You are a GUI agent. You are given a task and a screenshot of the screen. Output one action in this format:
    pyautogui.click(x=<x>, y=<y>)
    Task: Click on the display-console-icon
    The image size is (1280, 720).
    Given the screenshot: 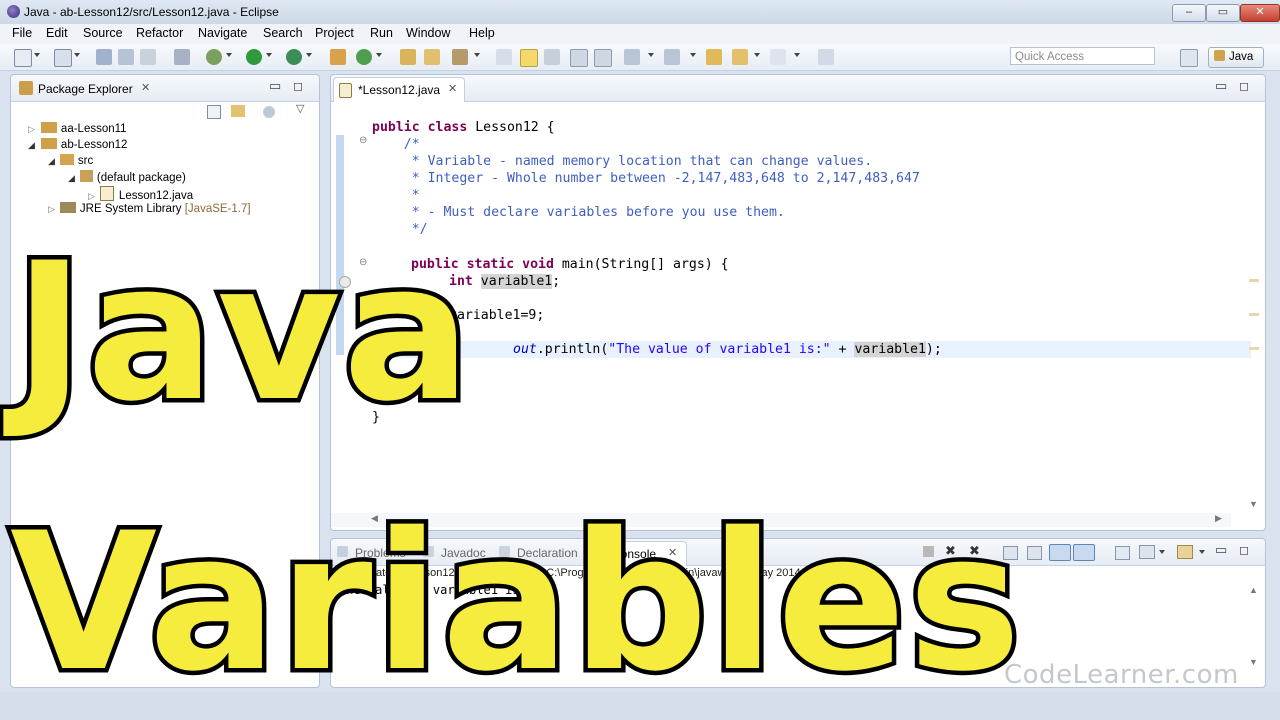 What is the action you would take?
    pyautogui.click(x=1147, y=552)
    